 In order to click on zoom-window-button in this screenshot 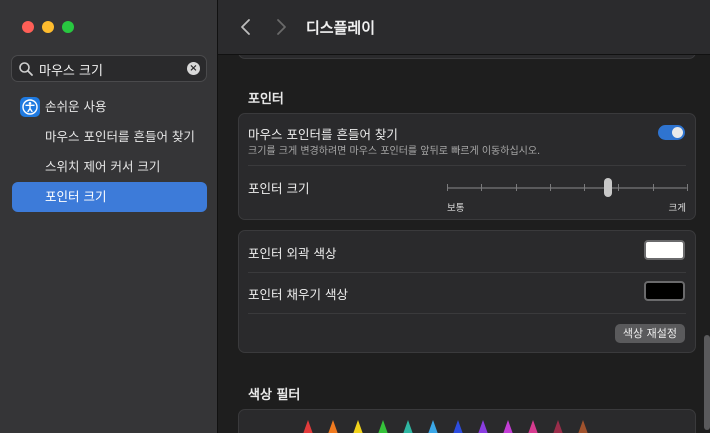, I will do `click(68, 27)`.